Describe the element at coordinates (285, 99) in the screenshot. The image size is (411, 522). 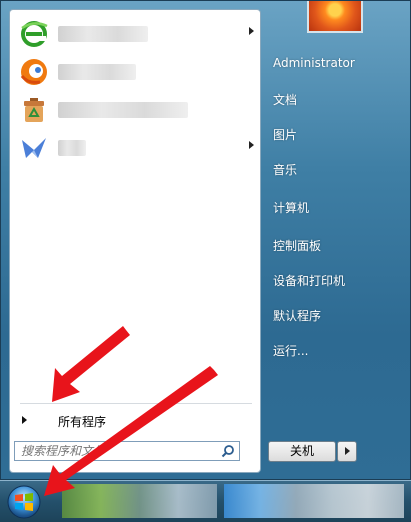
I see `link-docs: 文档` at that location.